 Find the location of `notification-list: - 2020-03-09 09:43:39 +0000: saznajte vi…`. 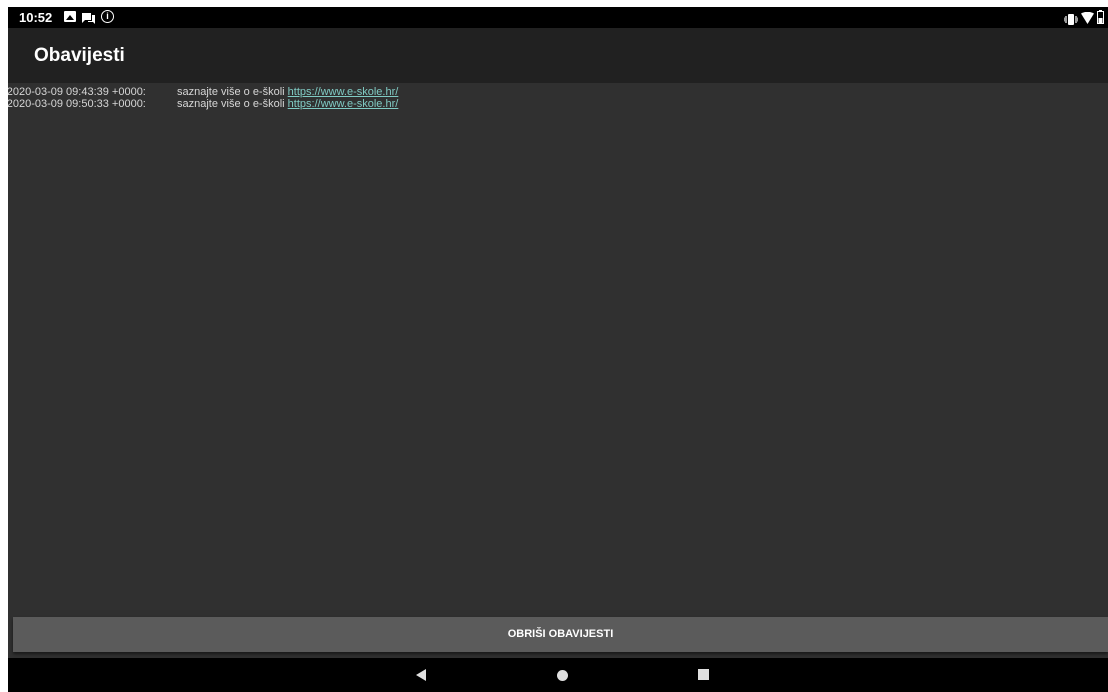

notification-list: - 2020-03-09 09:43:39 +0000: saznajte vi… is located at coordinates (558, 98).